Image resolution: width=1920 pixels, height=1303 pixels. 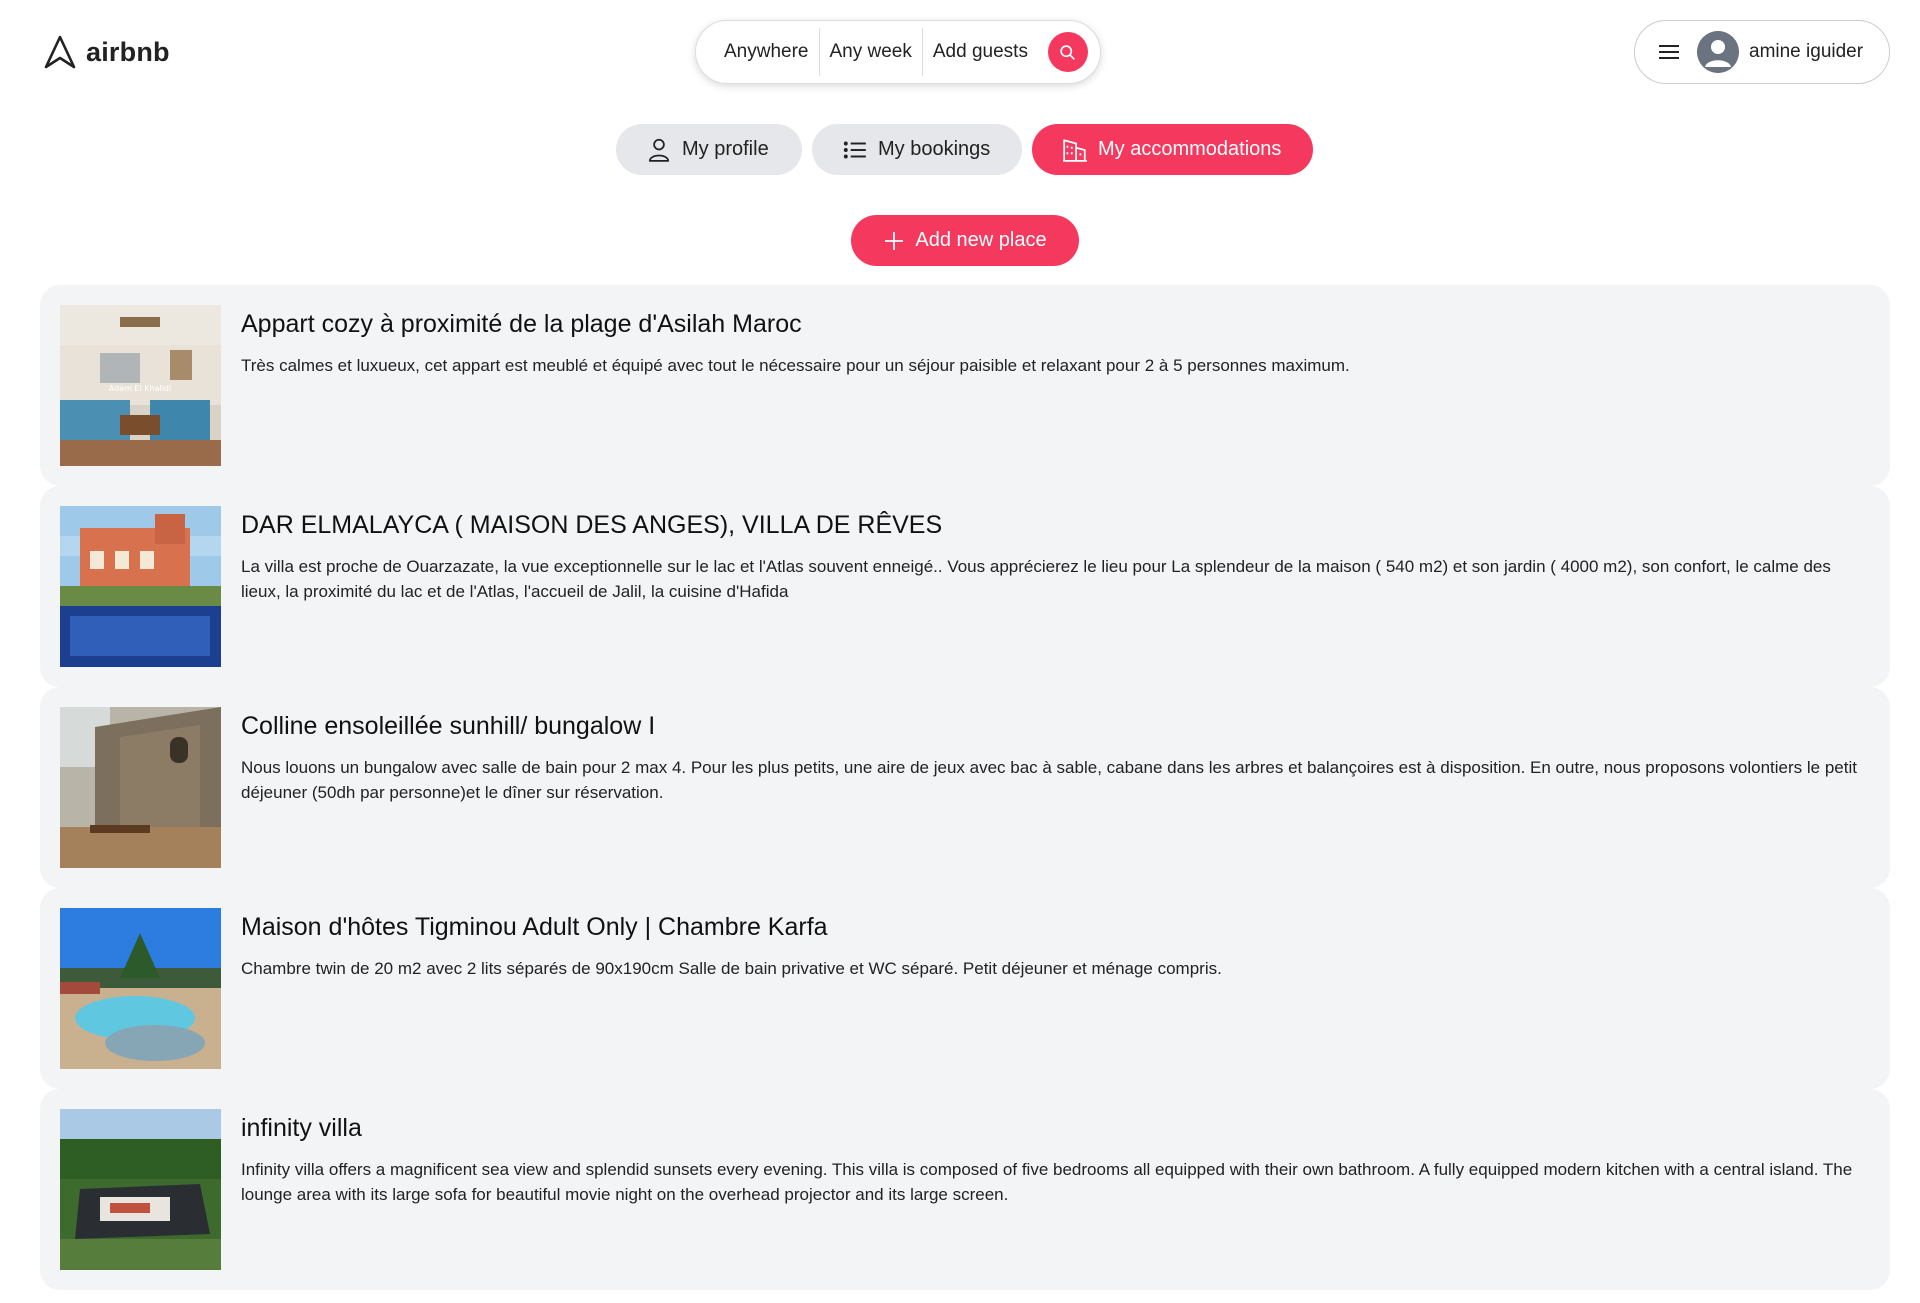 I want to click on list-icon, so click(x=854, y=149).